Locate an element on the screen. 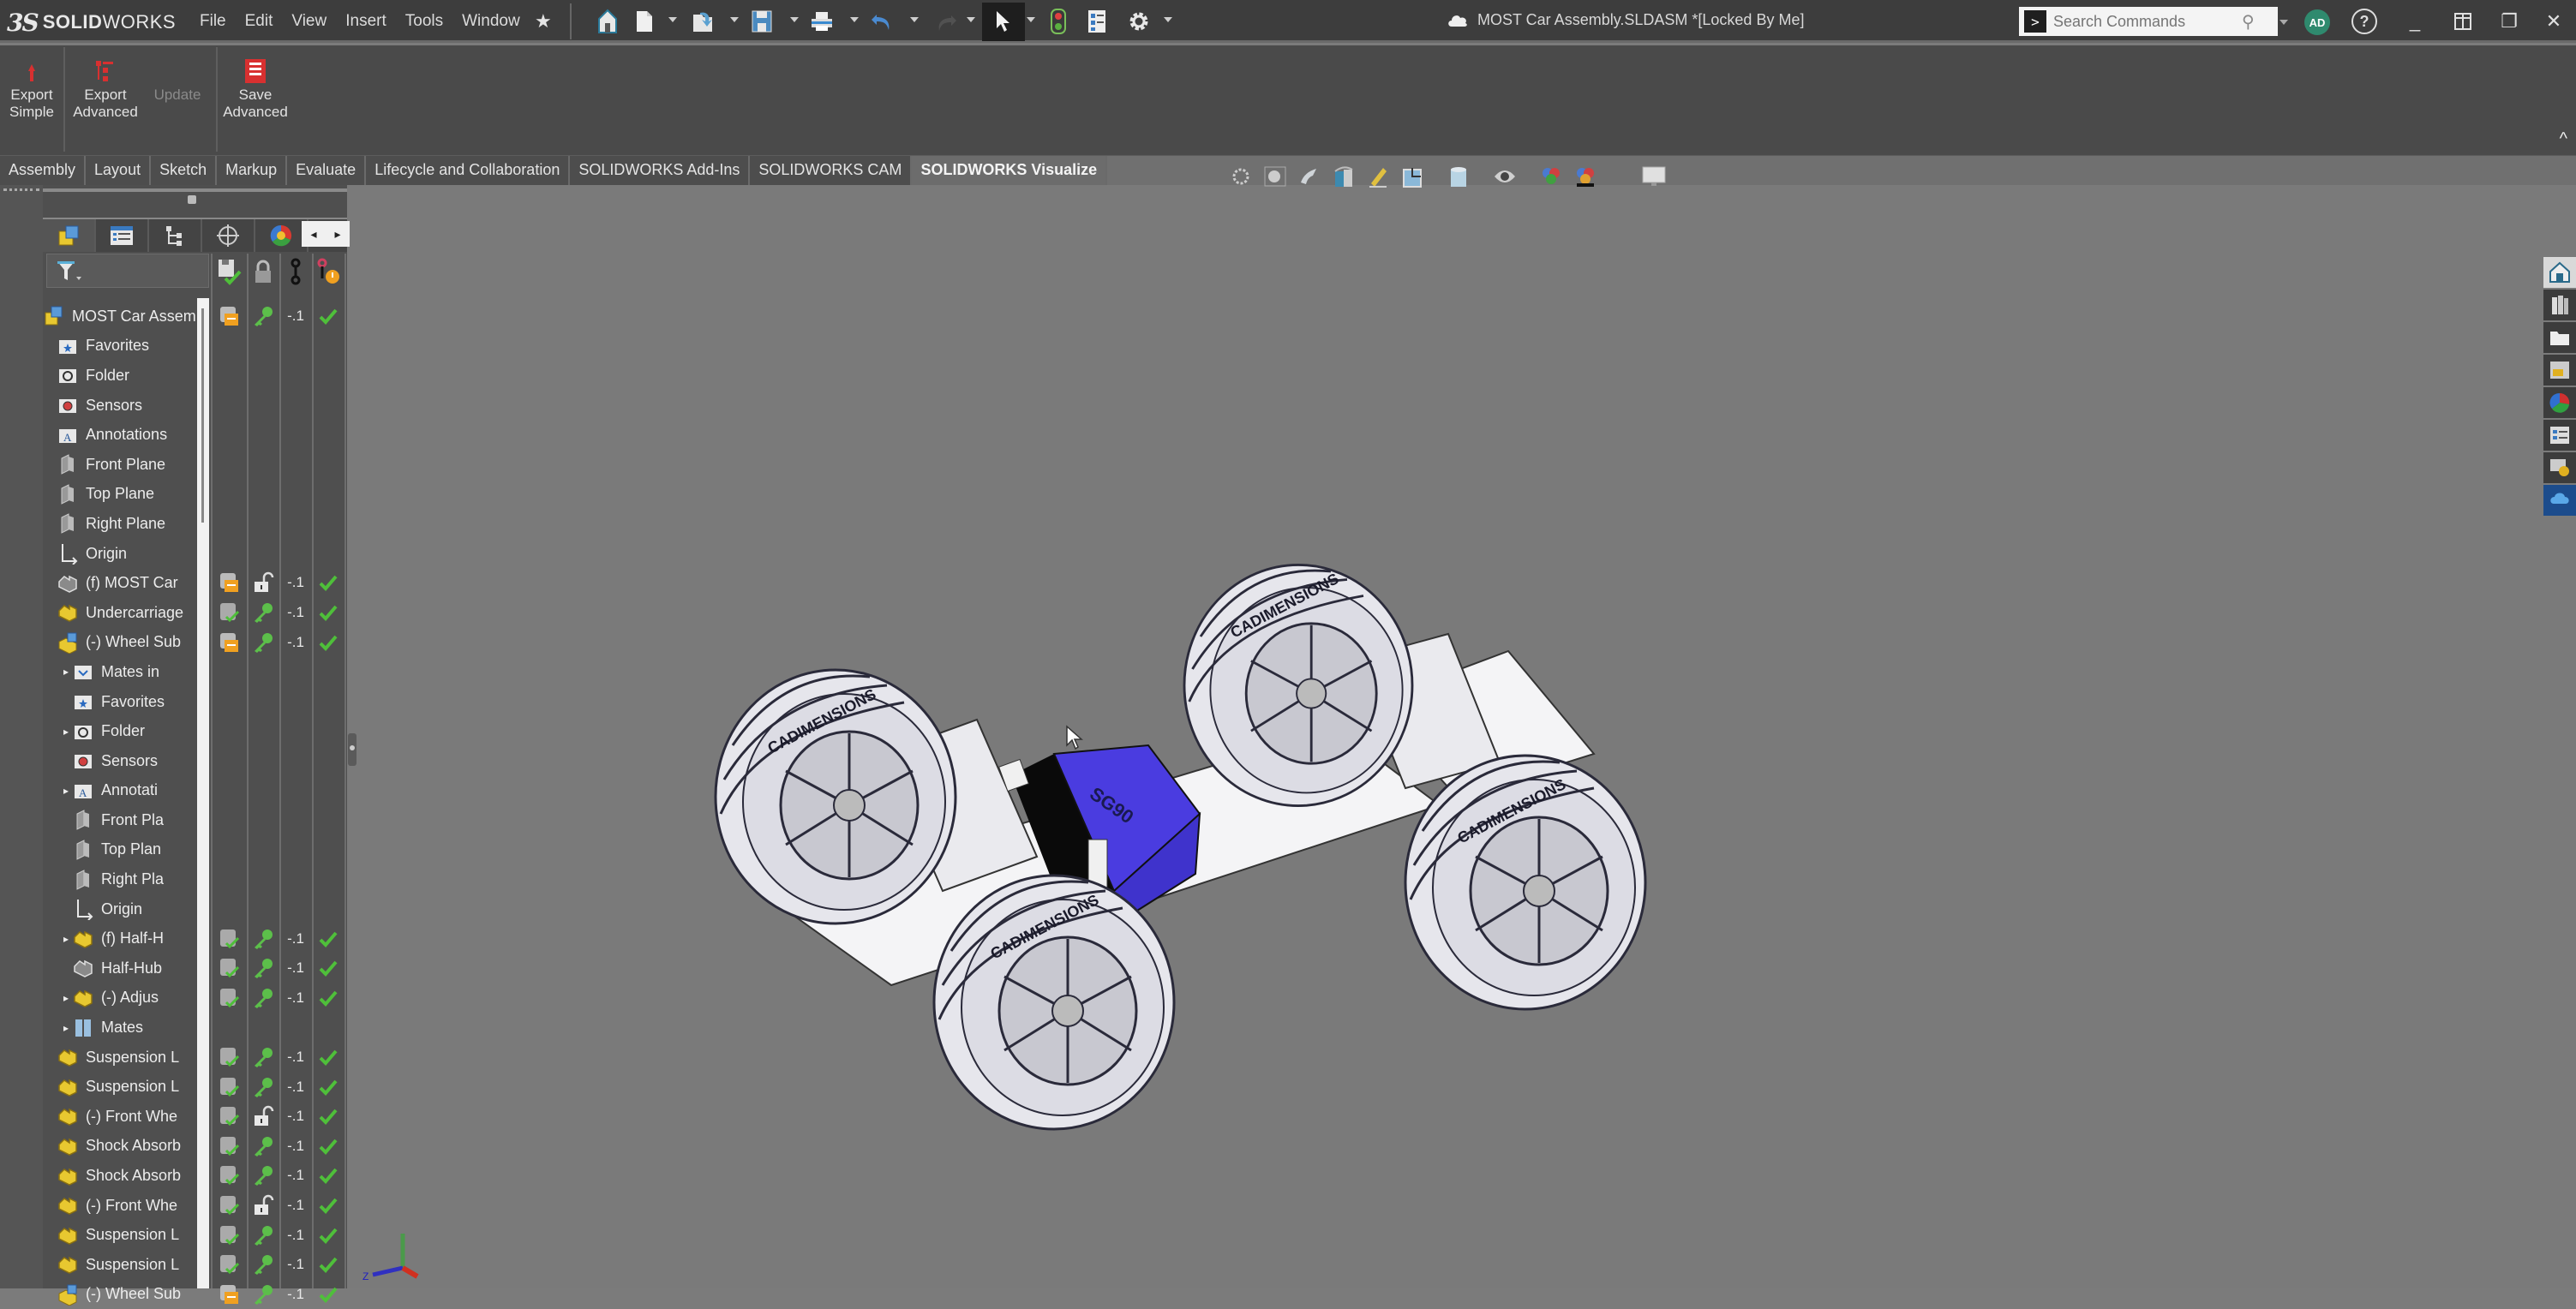 The width and height of the screenshot is (2576, 1309). tab-solidworks-visualize: SOLIDWORKS Visualize is located at coordinates (1010, 170).